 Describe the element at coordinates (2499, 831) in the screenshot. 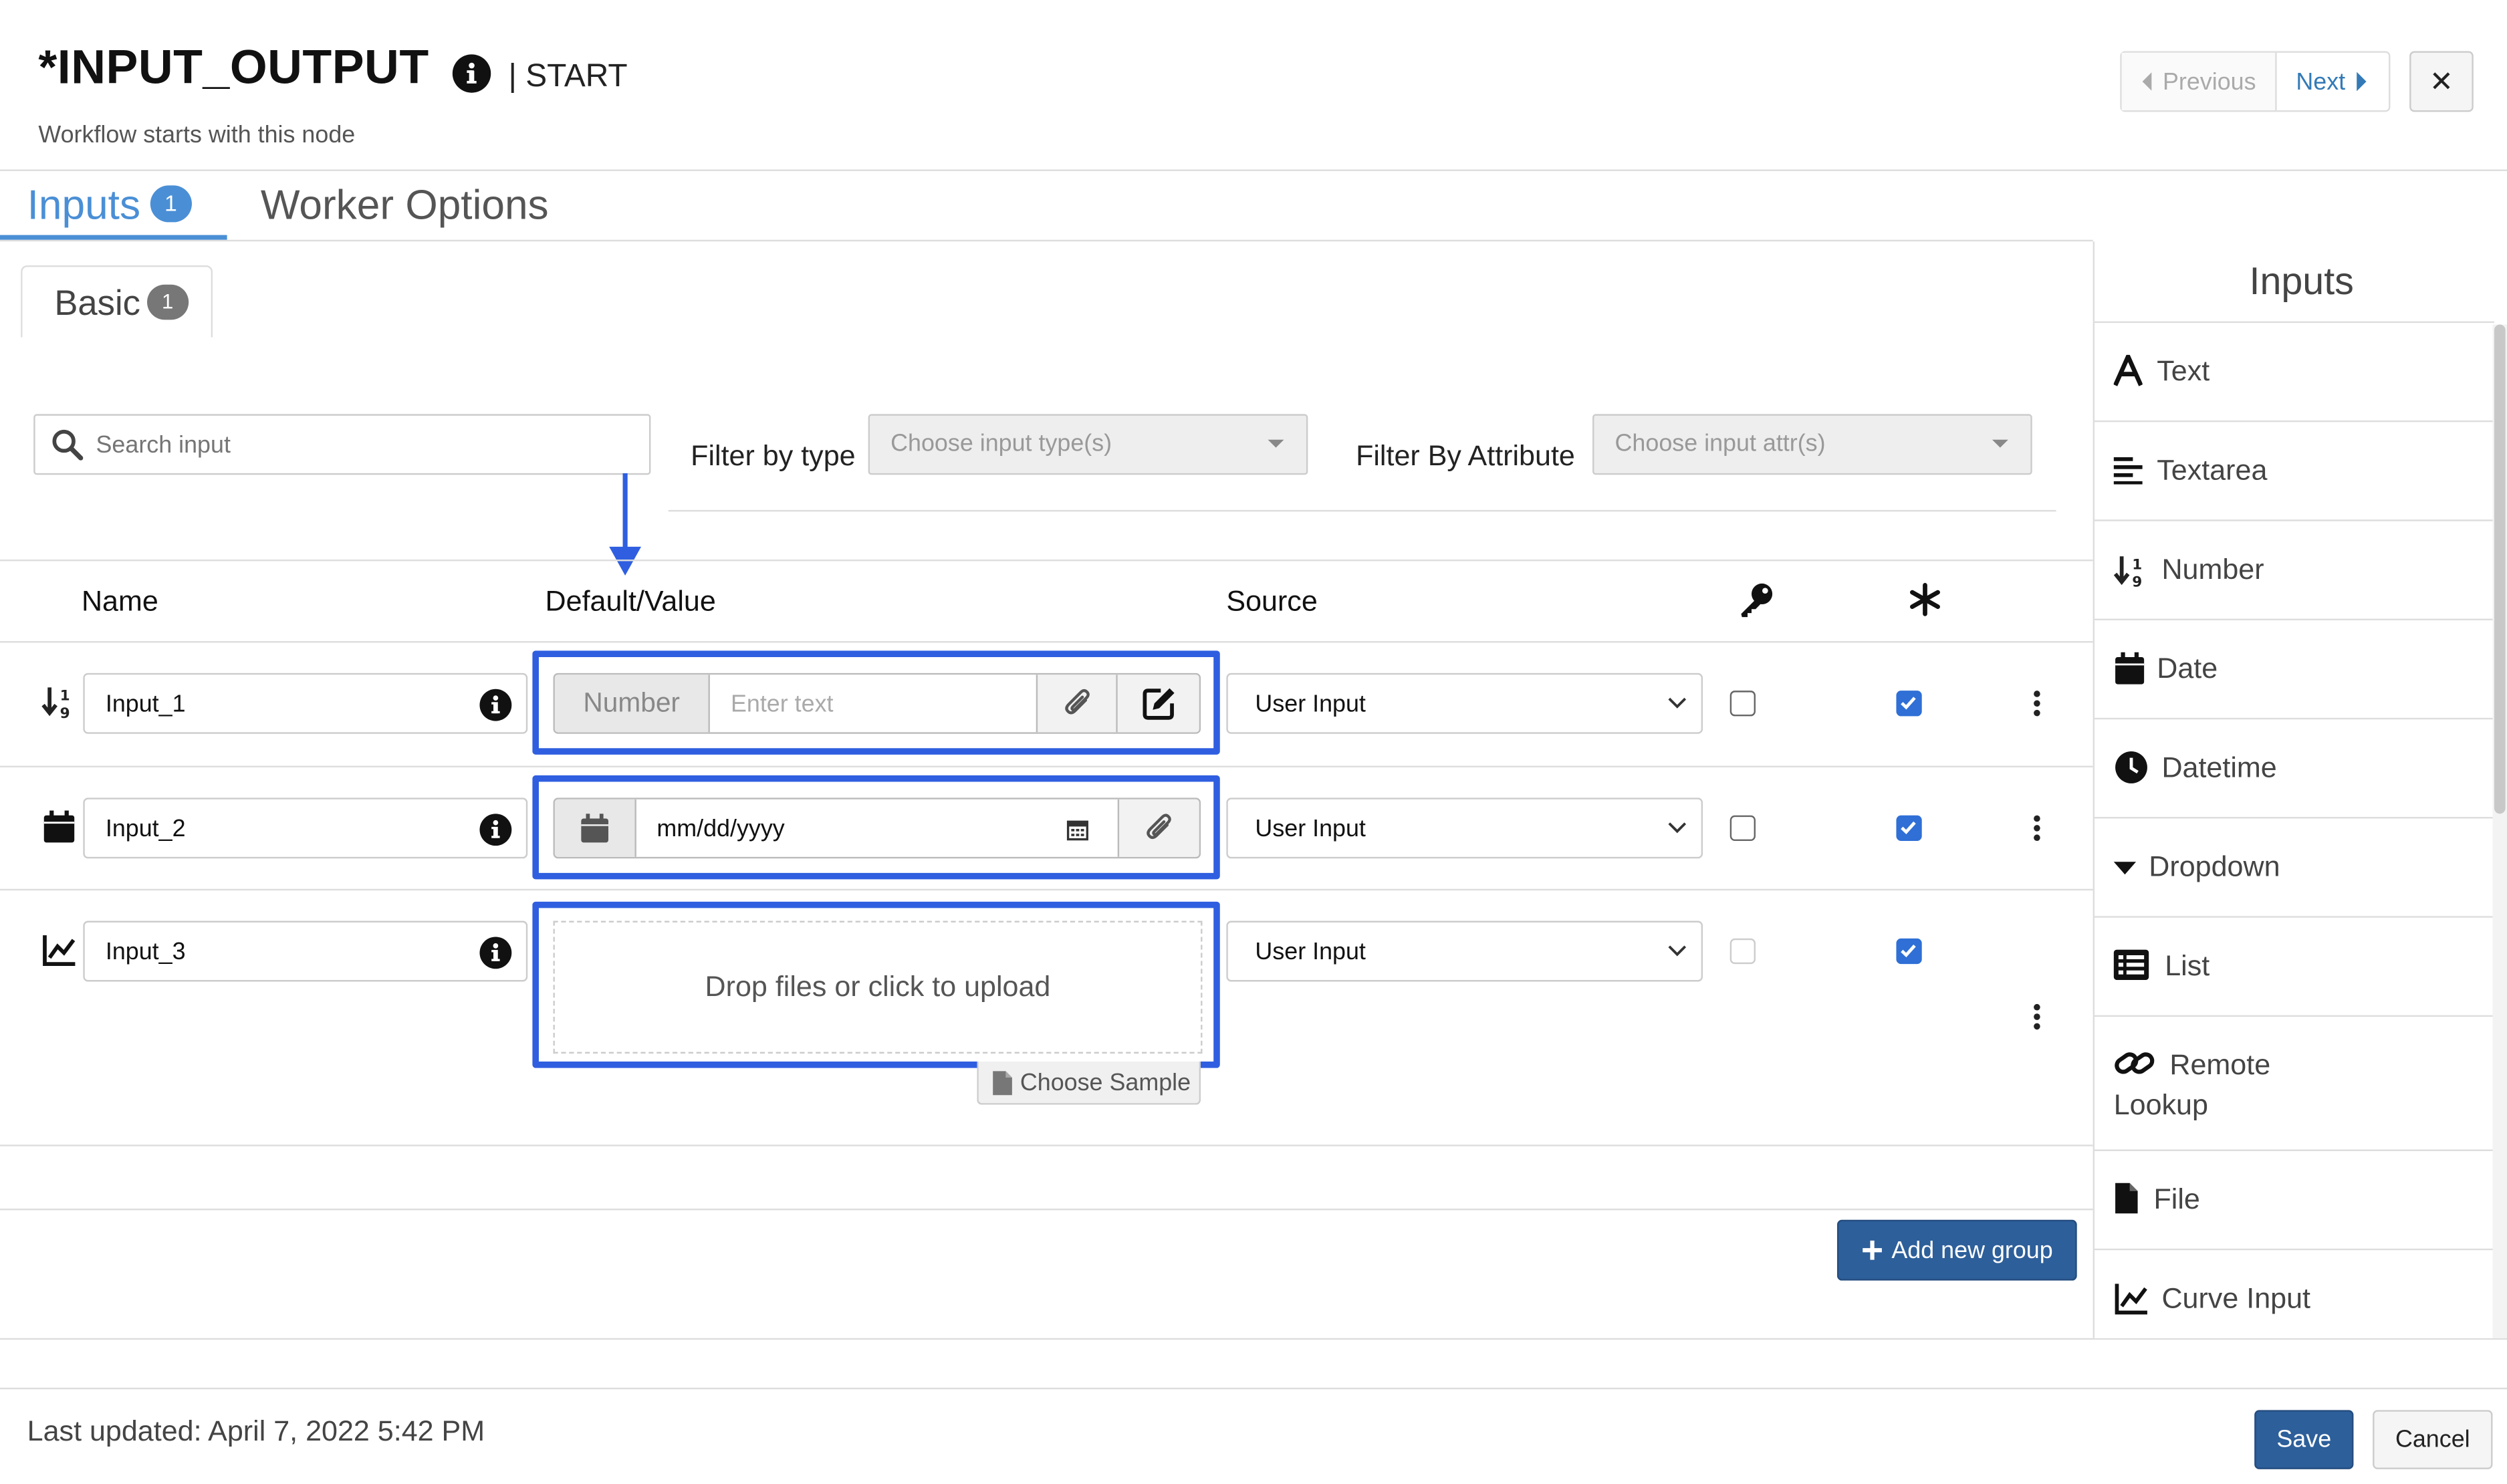

I see `palette-scrollbar` at that location.